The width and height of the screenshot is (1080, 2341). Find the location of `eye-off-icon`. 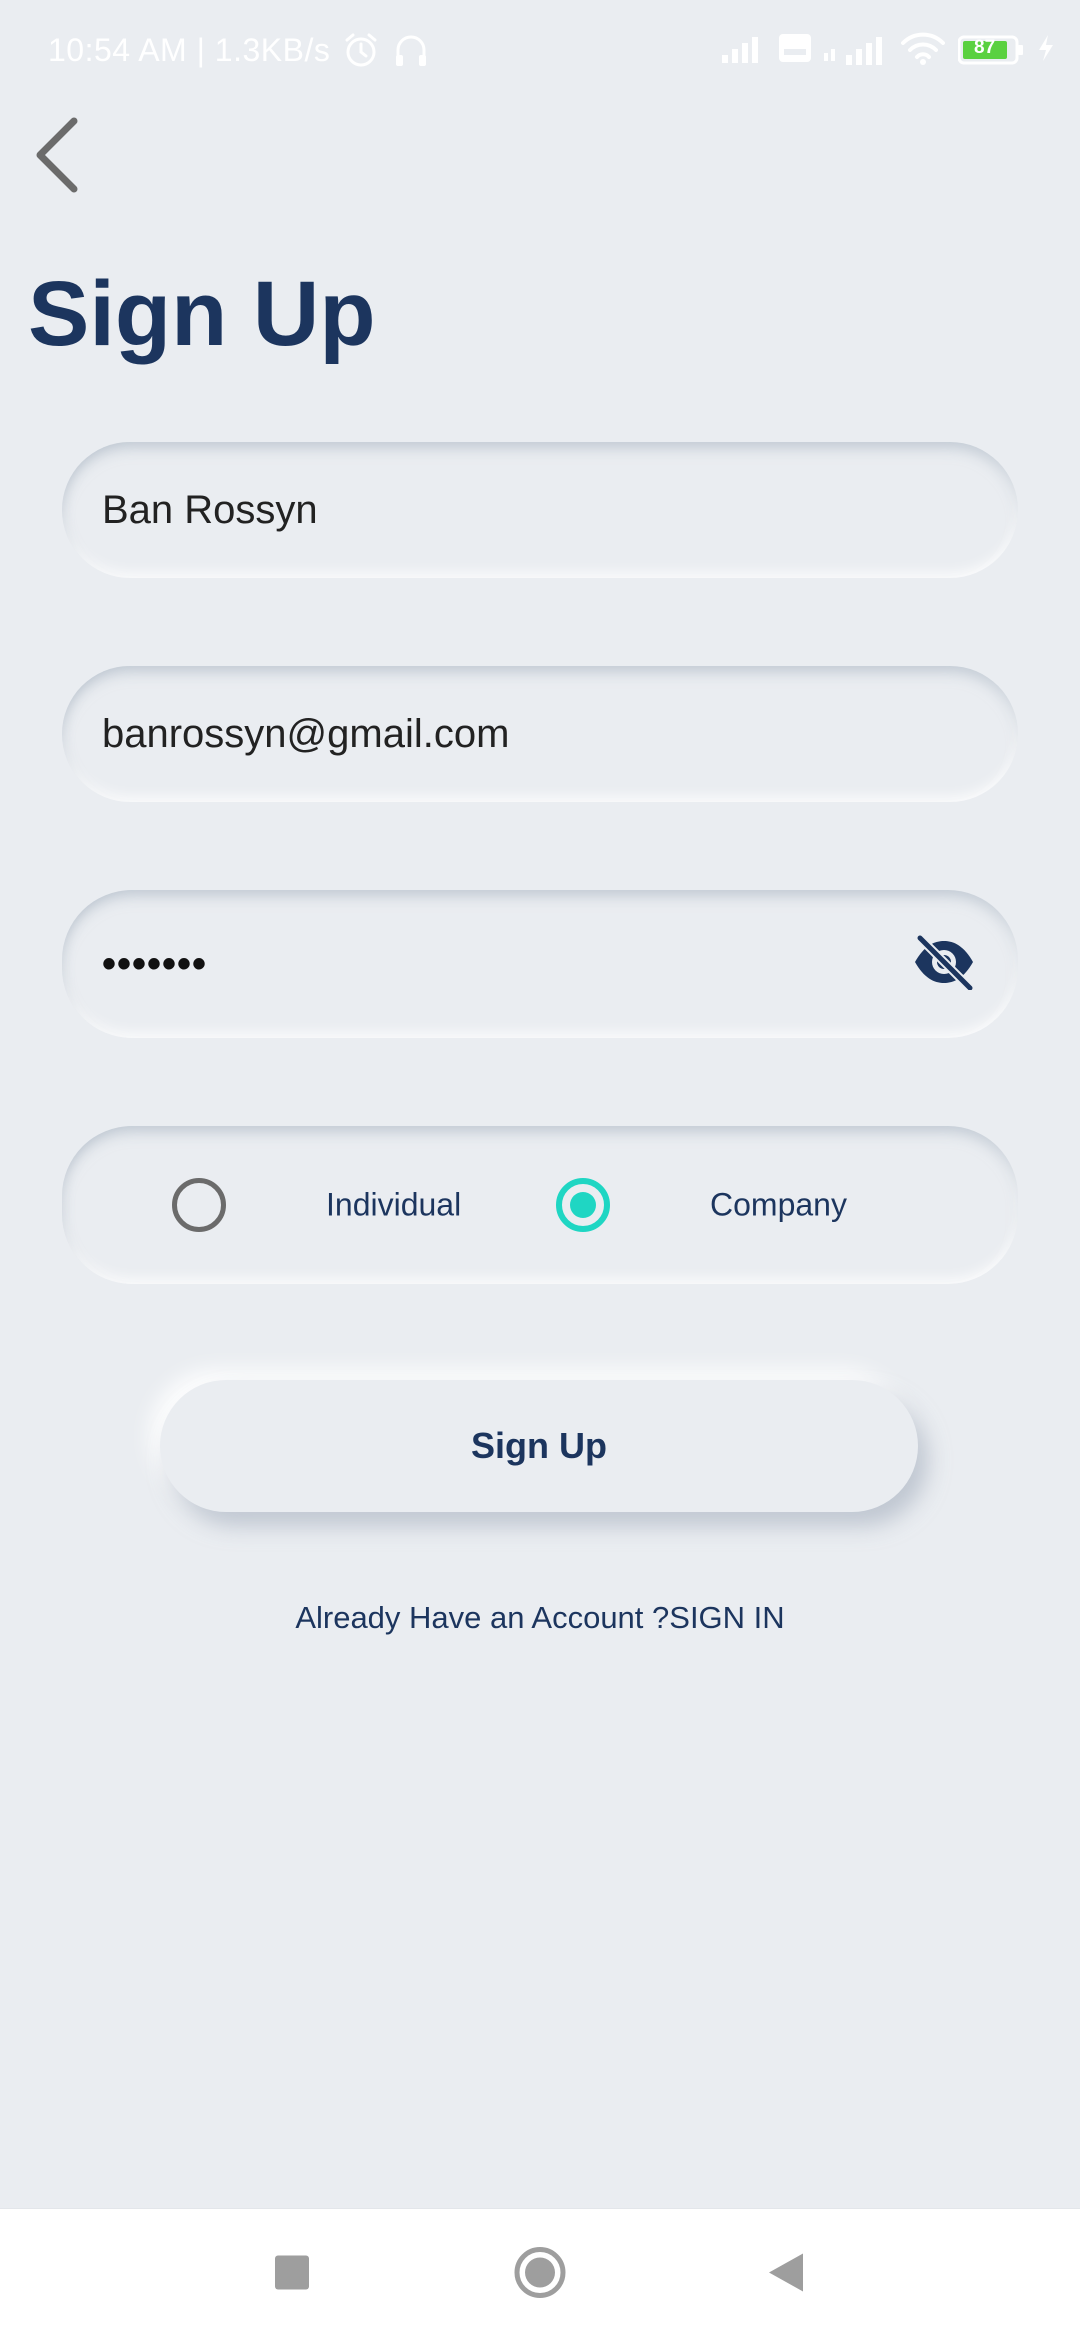

eye-off-icon is located at coordinates (944, 964).